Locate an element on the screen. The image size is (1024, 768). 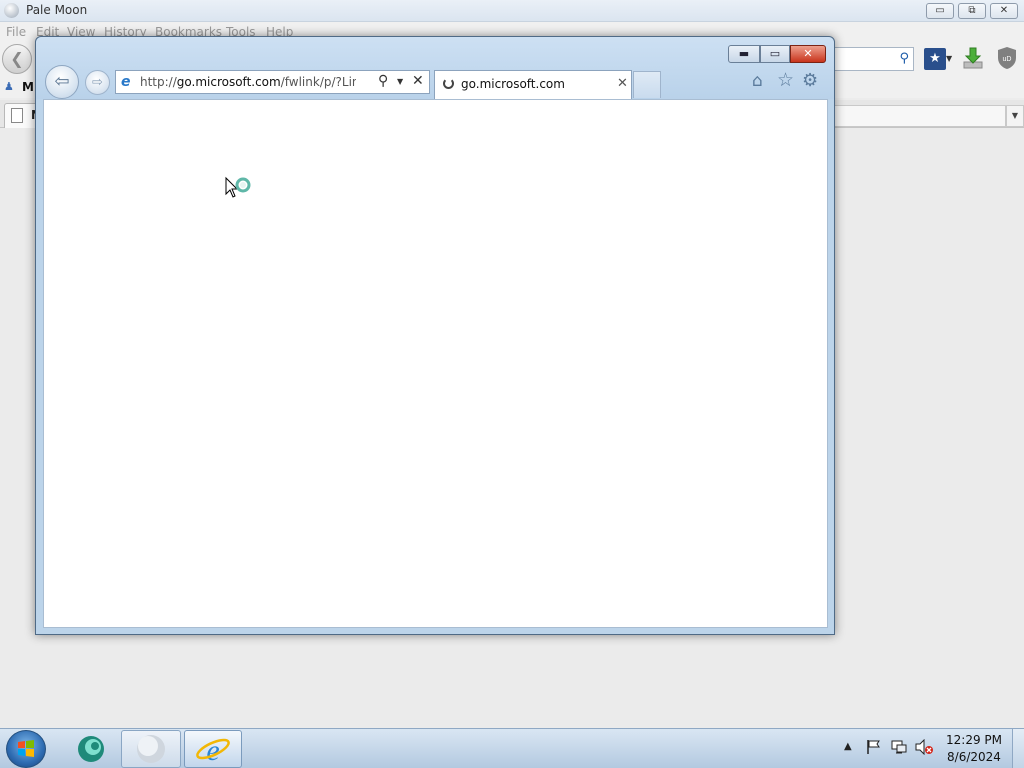
svg-text: e is located at coordinates (212, 750).